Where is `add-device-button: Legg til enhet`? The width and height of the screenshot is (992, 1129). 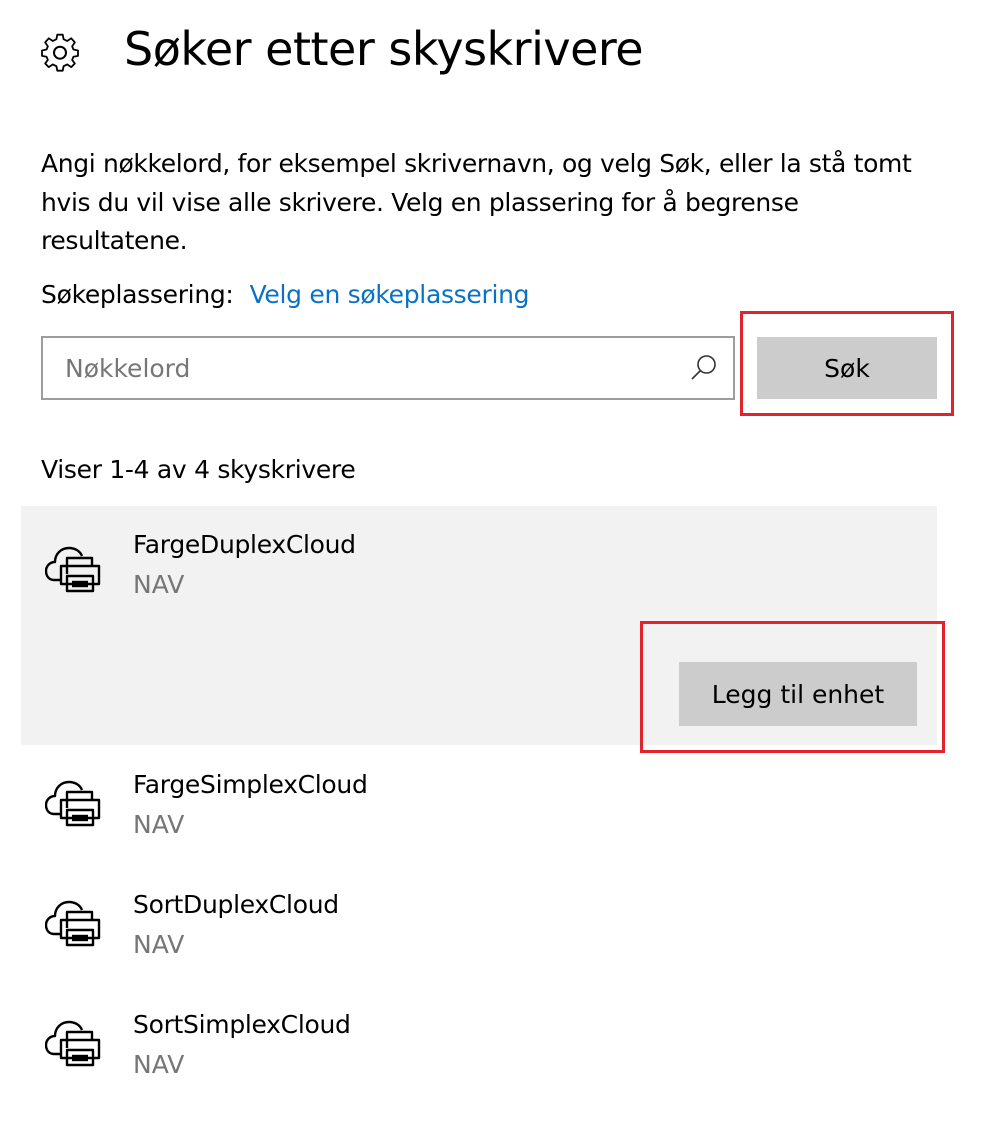 add-device-button: Legg til enhet is located at coordinates (798, 694).